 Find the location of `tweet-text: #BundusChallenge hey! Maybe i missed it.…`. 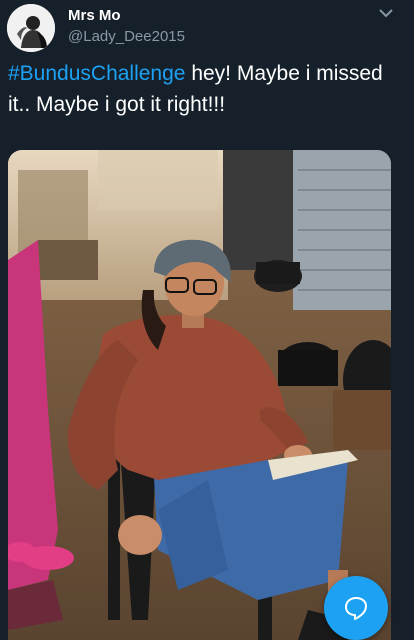

tweet-text: #BundusChallenge hey! Maybe i missed it.… is located at coordinates (206, 89).